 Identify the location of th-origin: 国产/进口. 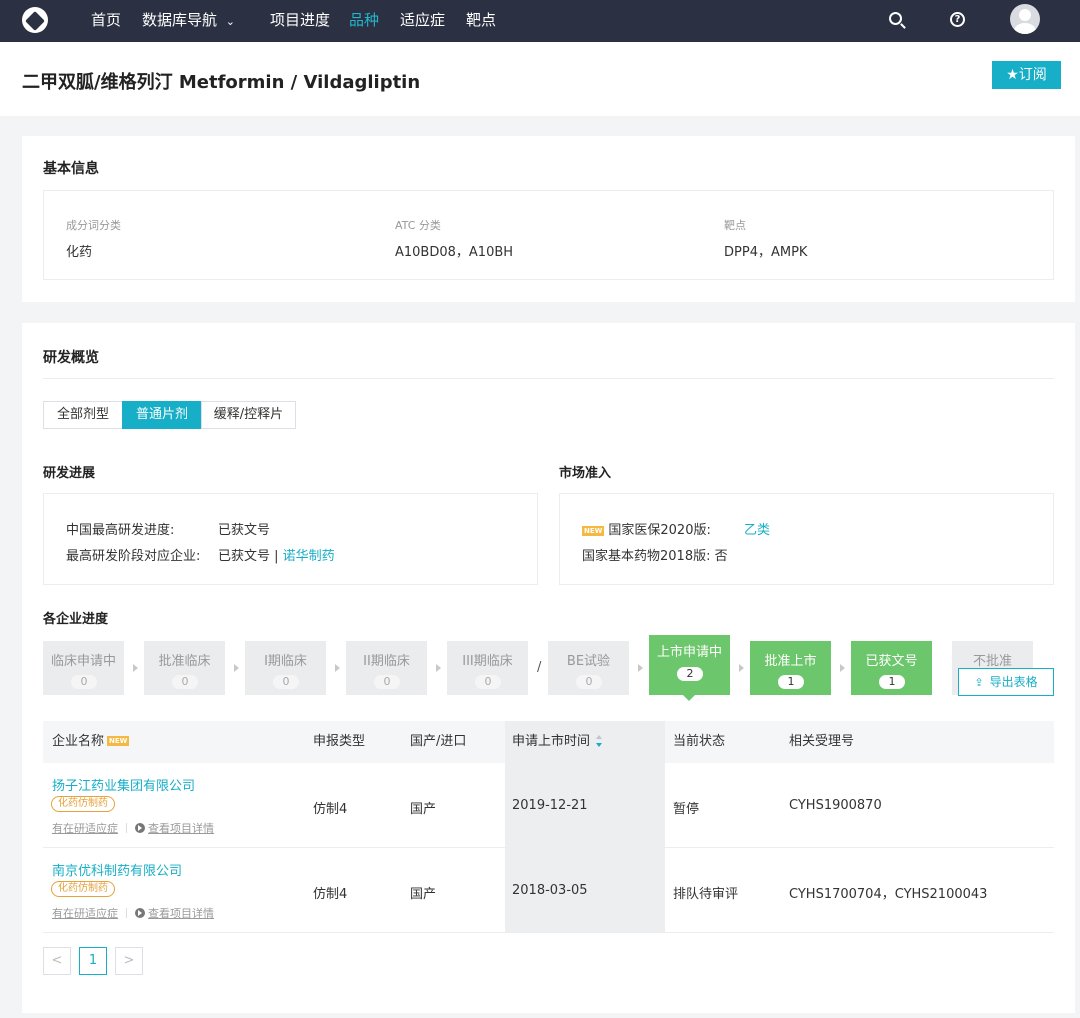
(438, 741).